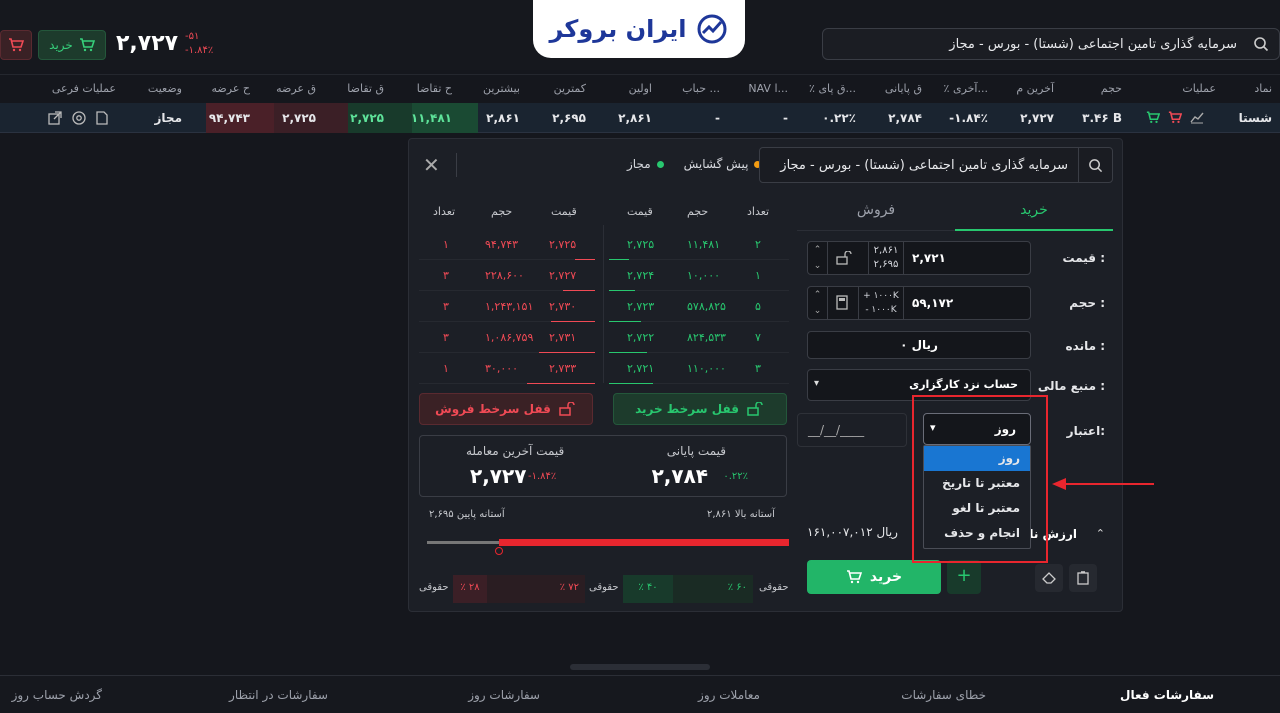 The image size is (1280, 713). What do you see at coordinates (700, 409) in the screenshot?
I see `lock-buy-button: قفل سرخط خرید` at bounding box center [700, 409].